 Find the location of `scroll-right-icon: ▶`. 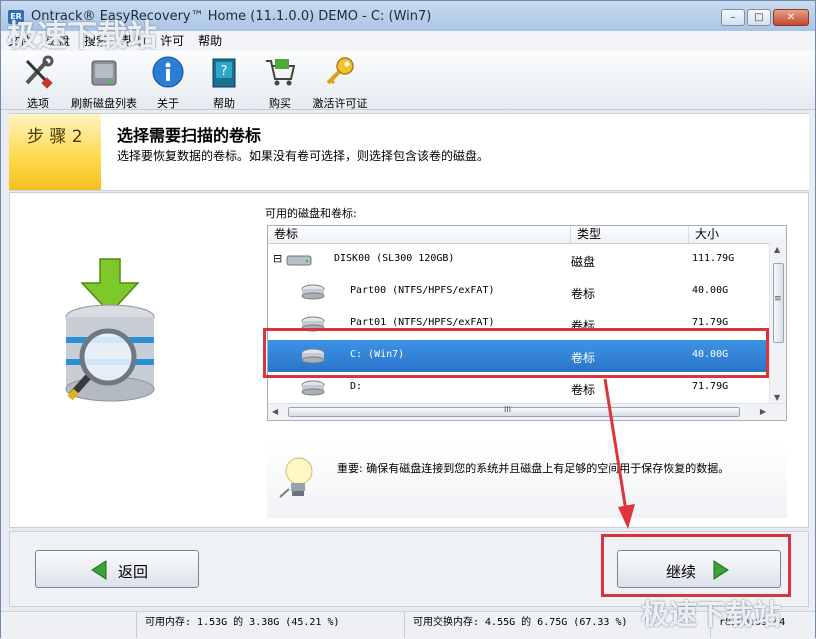

scroll-right-icon: ▶ is located at coordinates (763, 411).